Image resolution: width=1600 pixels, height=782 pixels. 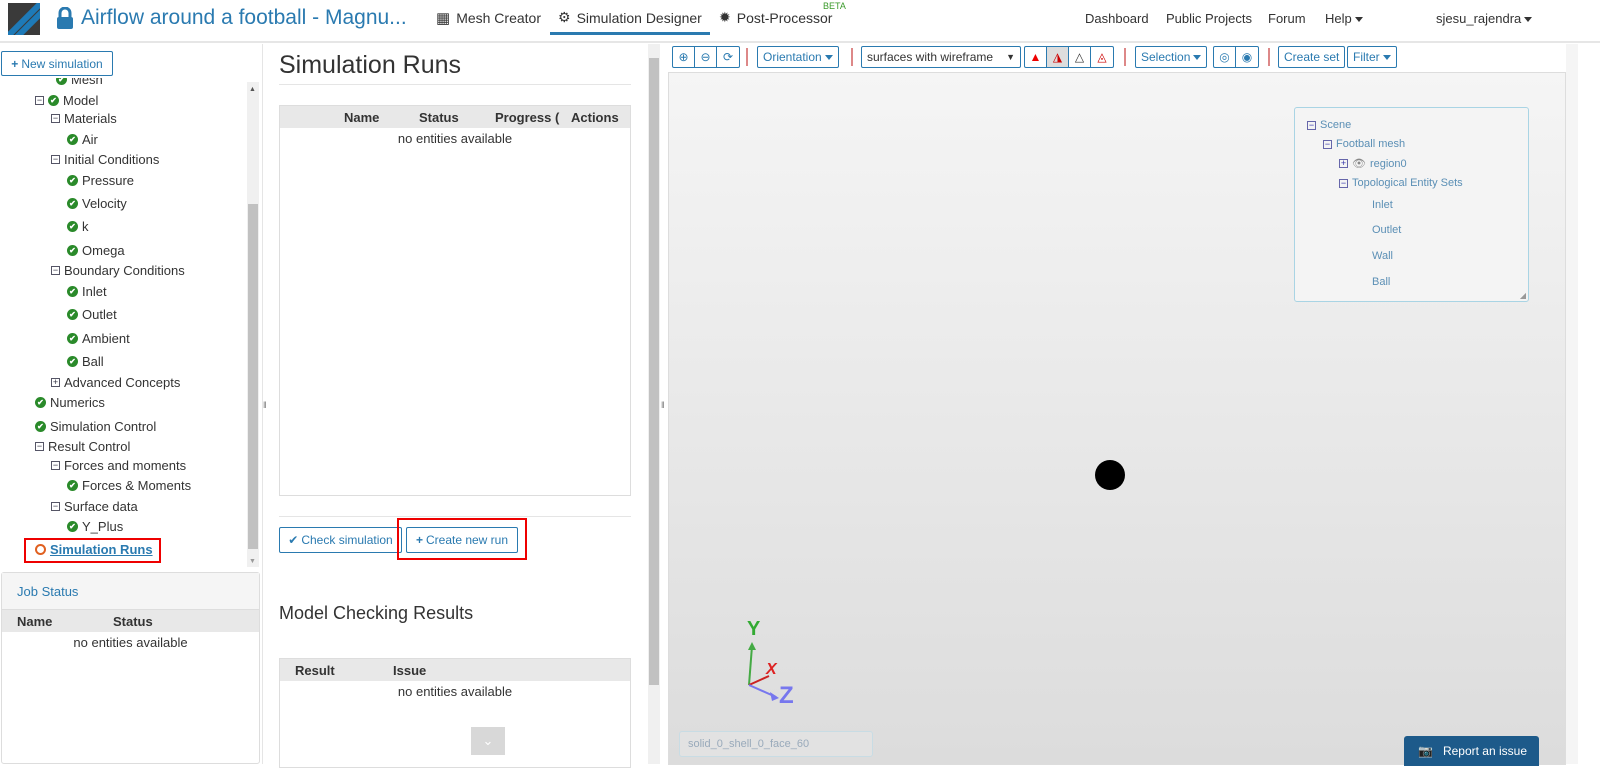 What do you see at coordinates (1572, 404) in the screenshot?
I see `viewer-scrollbar` at bounding box center [1572, 404].